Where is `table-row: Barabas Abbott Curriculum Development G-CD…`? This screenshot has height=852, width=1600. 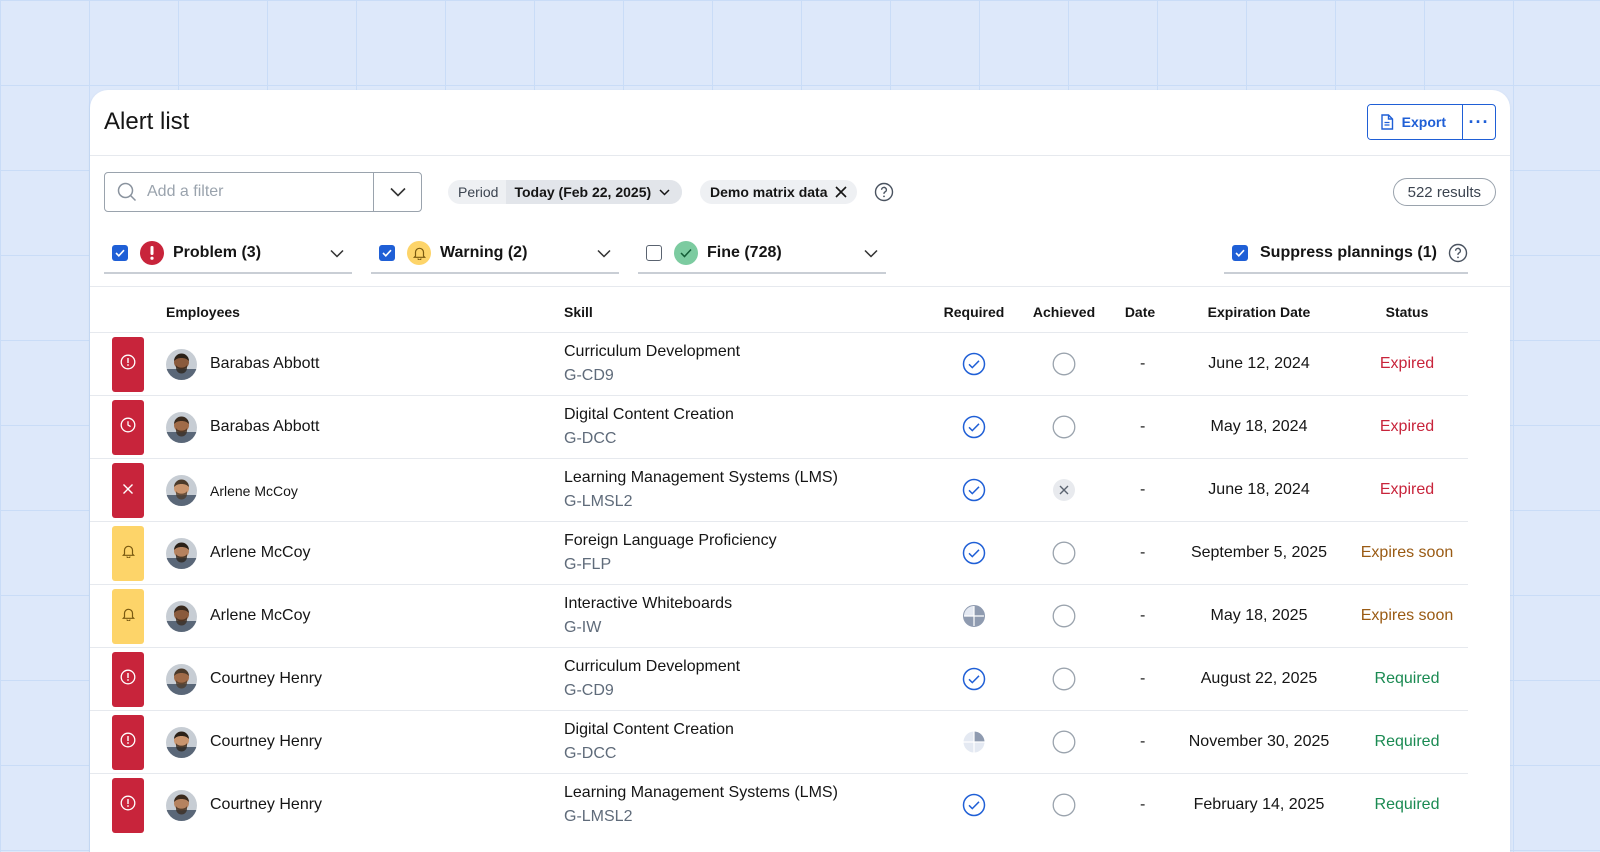
table-row: Barabas Abbott Curriculum Development G-CD… is located at coordinates (779, 363).